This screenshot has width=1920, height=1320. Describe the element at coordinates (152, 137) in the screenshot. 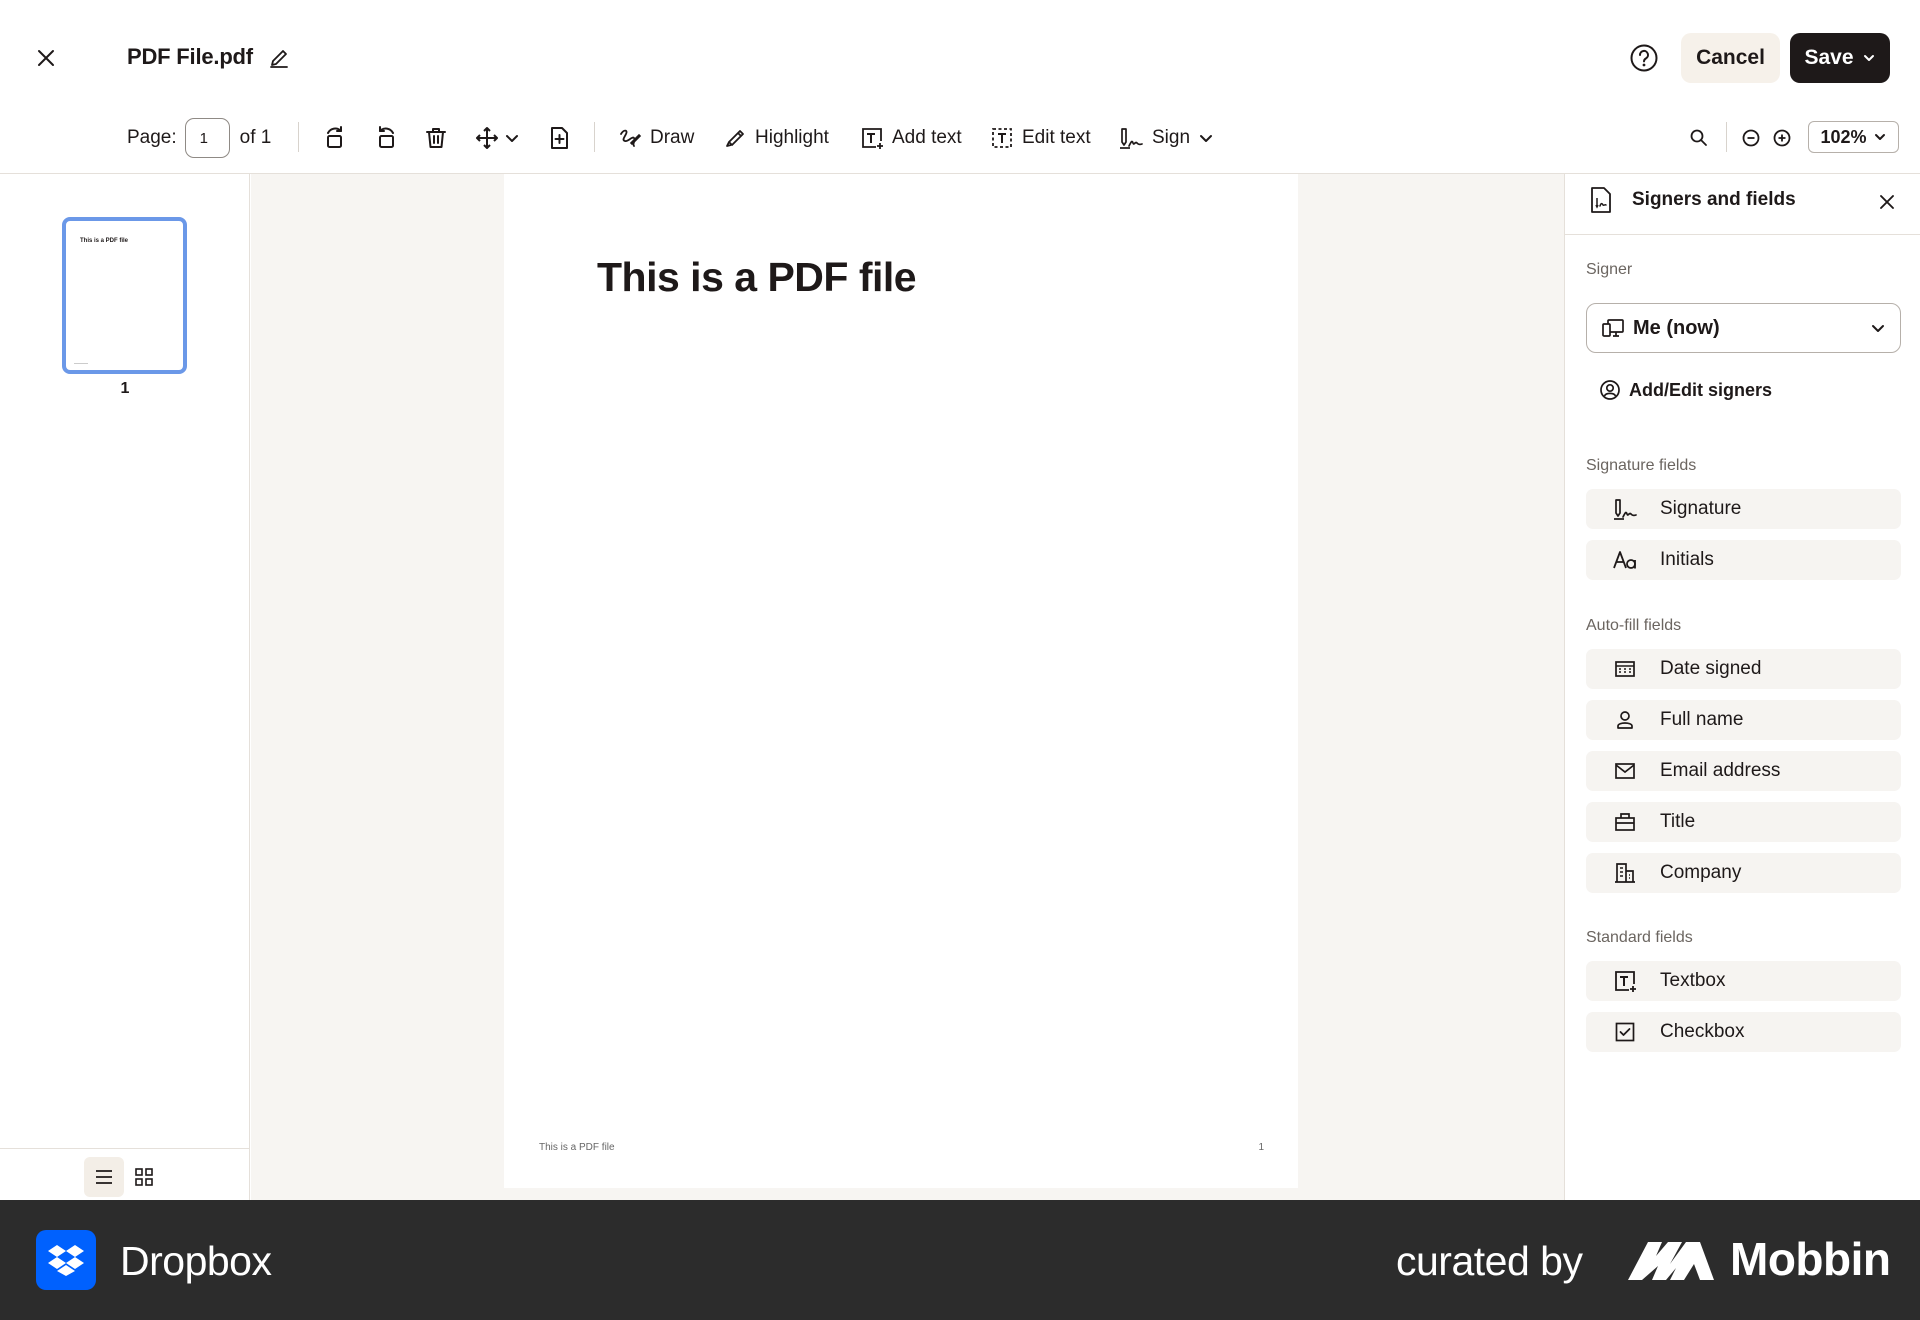

I see `page-label: Page:` at that location.